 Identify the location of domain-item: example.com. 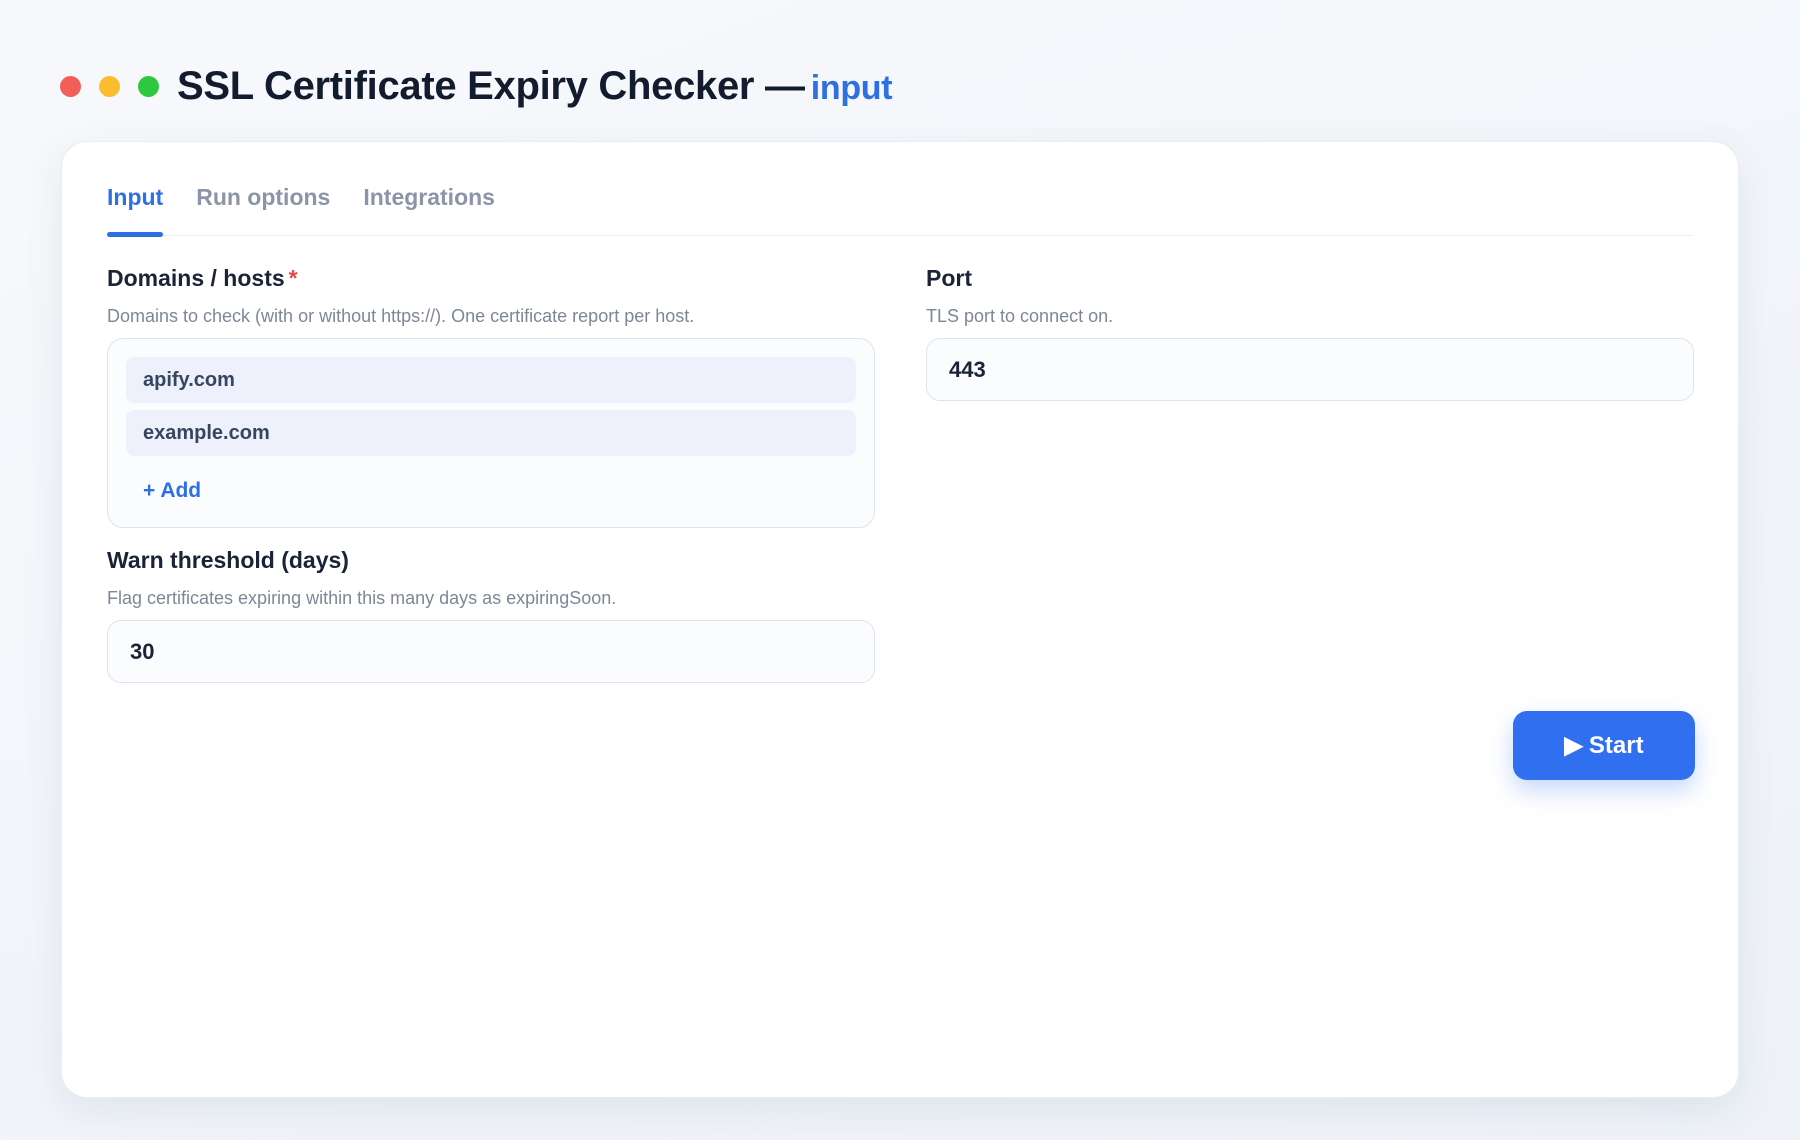
(491, 433).